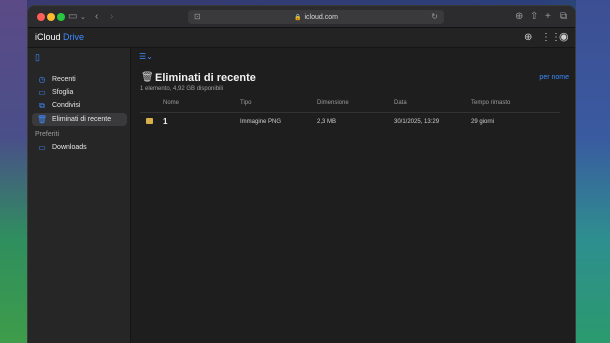 The image size is (610, 343). What do you see at coordinates (42, 79) in the screenshot?
I see `clock-icon: ◷` at bounding box center [42, 79].